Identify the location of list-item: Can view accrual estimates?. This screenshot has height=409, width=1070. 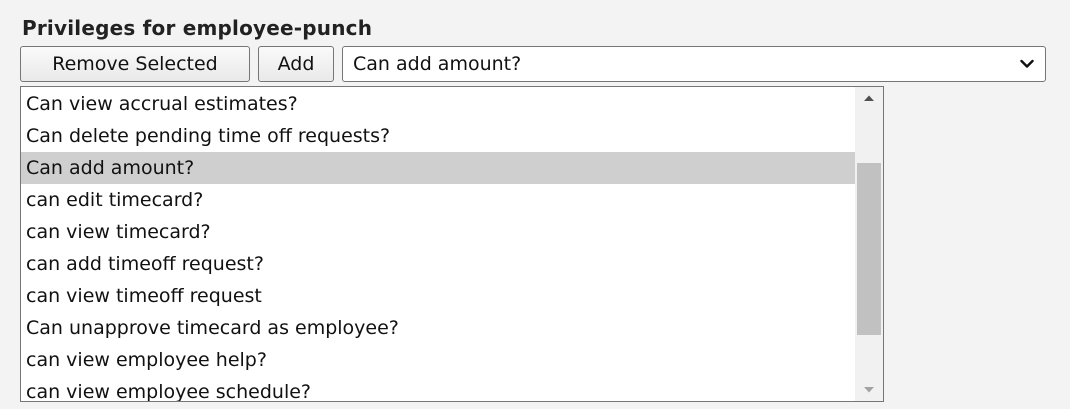
(438, 104).